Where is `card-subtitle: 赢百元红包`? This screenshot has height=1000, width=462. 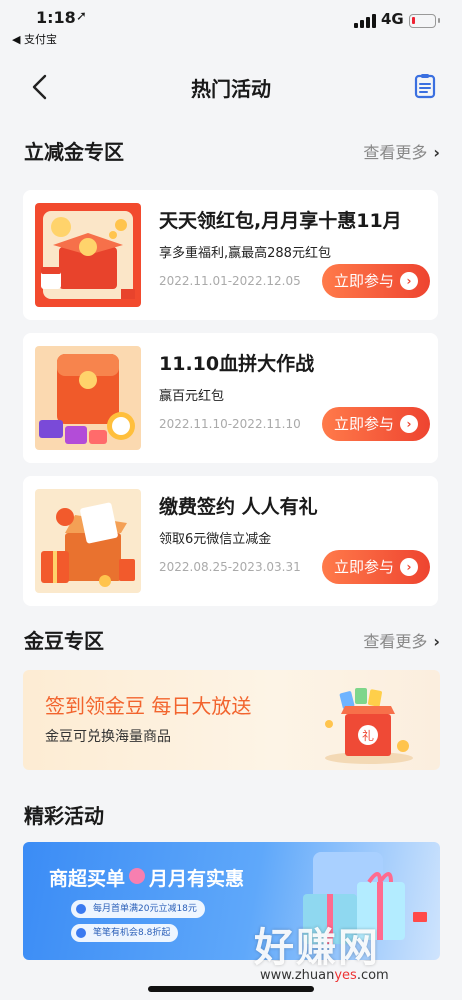
card-subtitle: 赢百元红包 is located at coordinates (192, 396).